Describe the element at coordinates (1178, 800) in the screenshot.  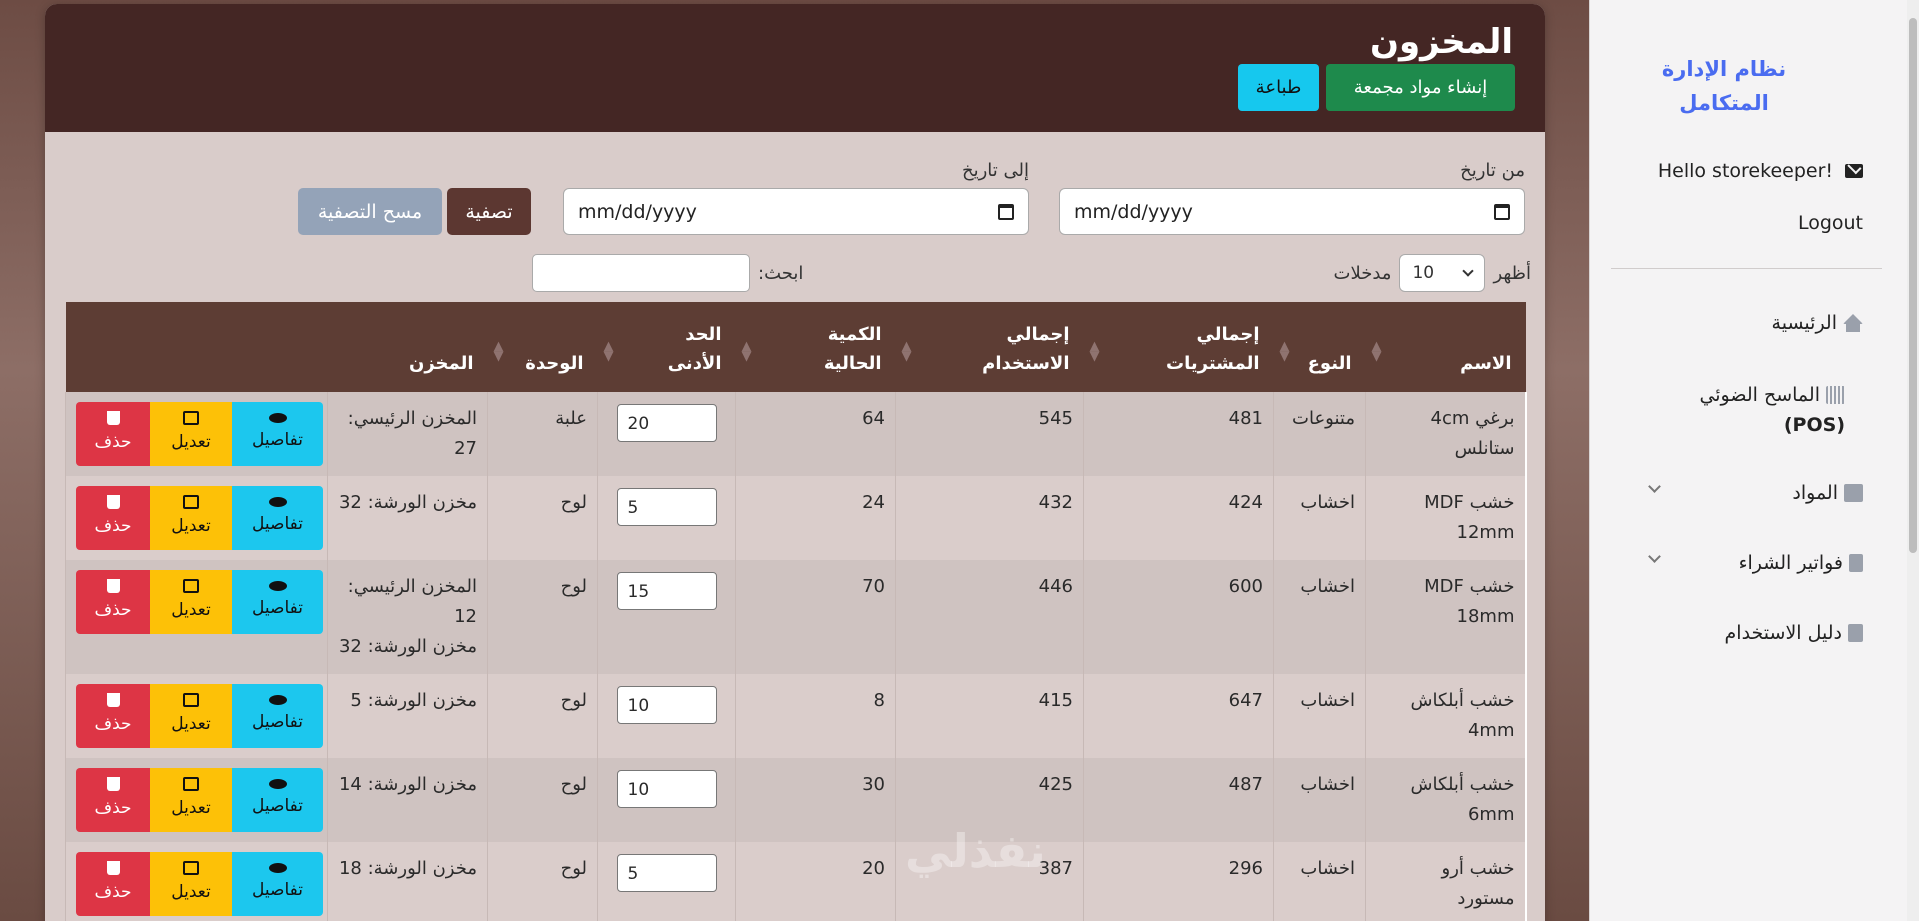
I see `cell-purchases: 487` at that location.